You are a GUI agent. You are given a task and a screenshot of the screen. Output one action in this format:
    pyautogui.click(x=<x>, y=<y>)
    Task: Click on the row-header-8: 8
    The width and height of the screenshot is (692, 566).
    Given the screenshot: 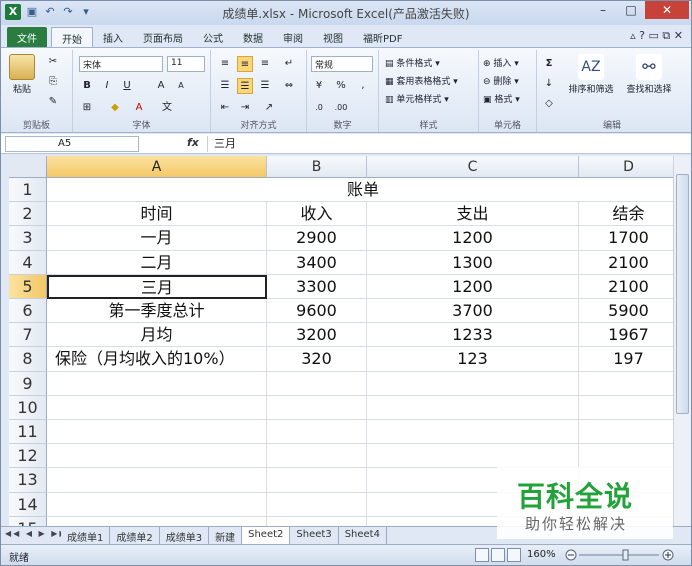 What is the action you would take?
    pyautogui.click(x=28, y=359)
    